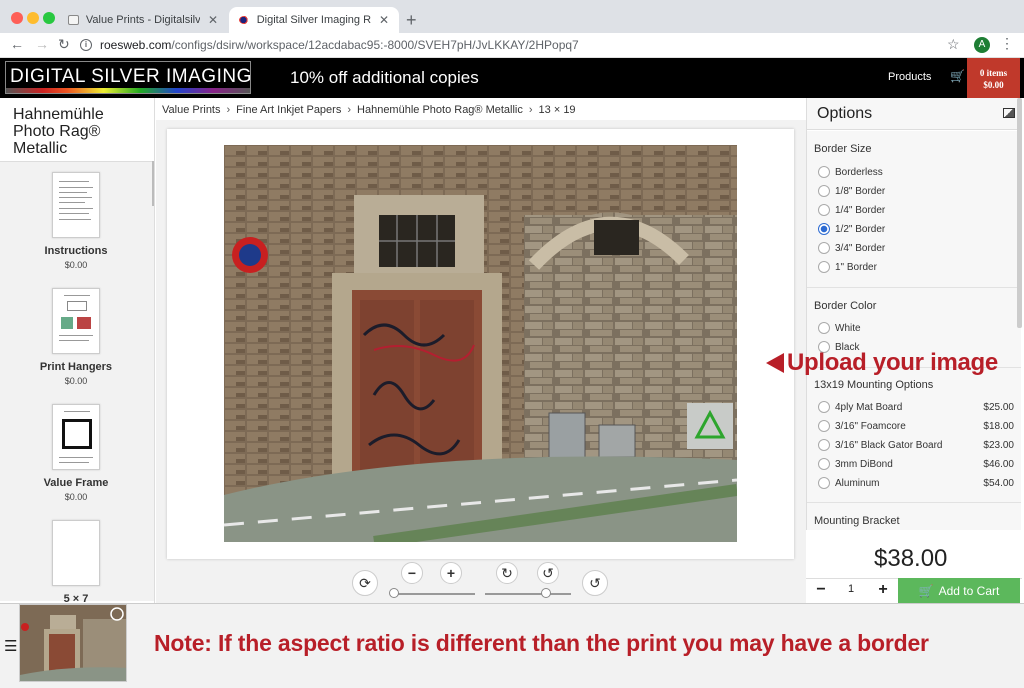 The width and height of the screenshot is (1024, 688). What do you see at coordinates (288, 110) in the screenshot?
I see `breadcrumb-fine-art-inkjet: Fine Art Inkjet Papers` at bounding box center [288, 110].